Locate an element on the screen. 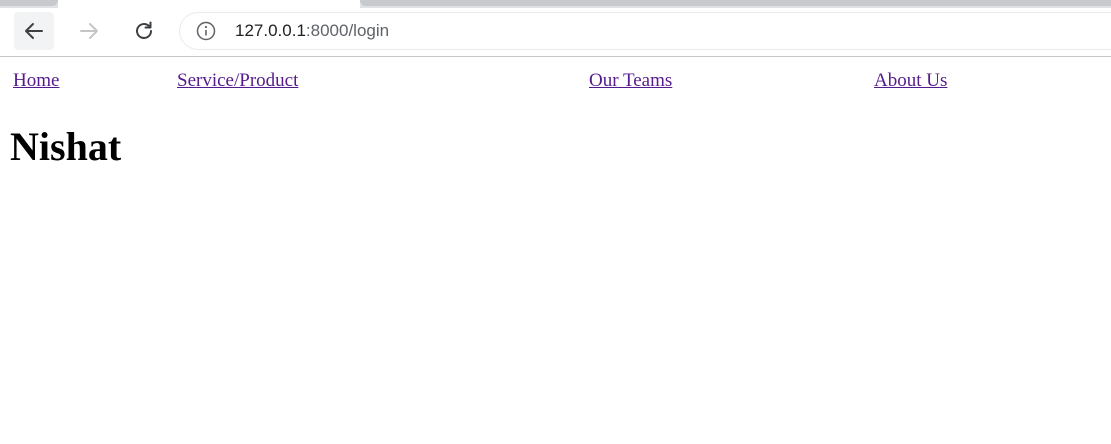 Image resolution: width=1111 pixels, height=444 pixels. nav-link-home: Home is located at coordinates (36, 81).